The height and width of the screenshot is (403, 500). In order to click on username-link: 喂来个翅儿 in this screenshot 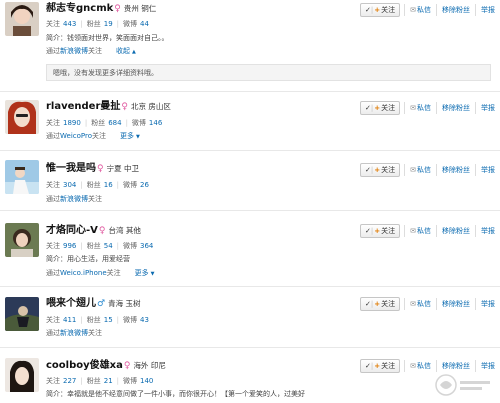, I will do `click(71, 303)`.